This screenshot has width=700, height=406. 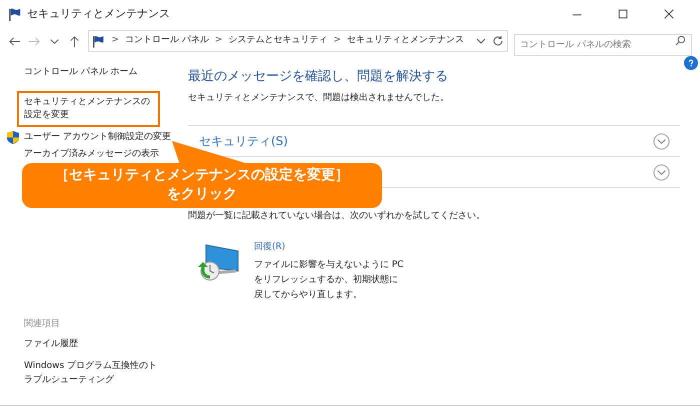 What do you see at coordinates (623, 14) in the screenshot?
I see `maximize-icon` at bounding box center [623, 14].